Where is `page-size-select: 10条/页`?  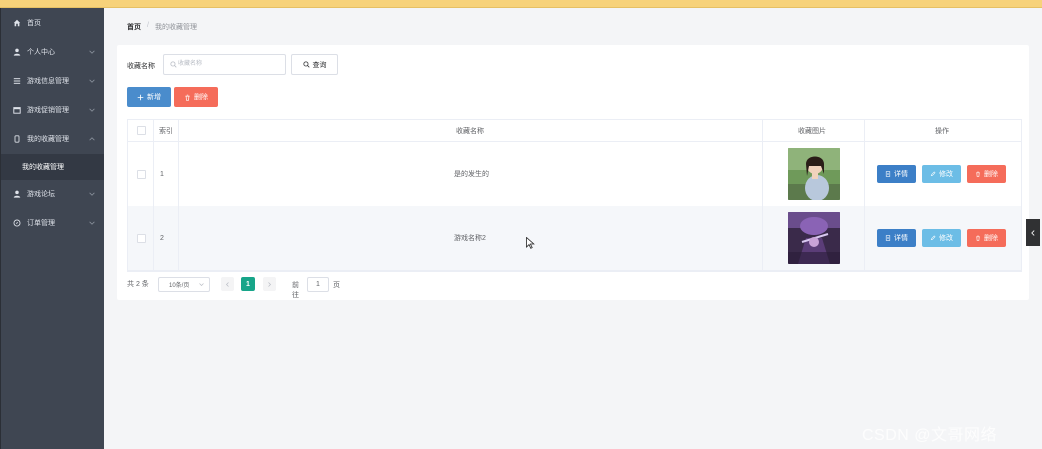
page-size-select: 10条/页 is located at coordinates (184, 284).